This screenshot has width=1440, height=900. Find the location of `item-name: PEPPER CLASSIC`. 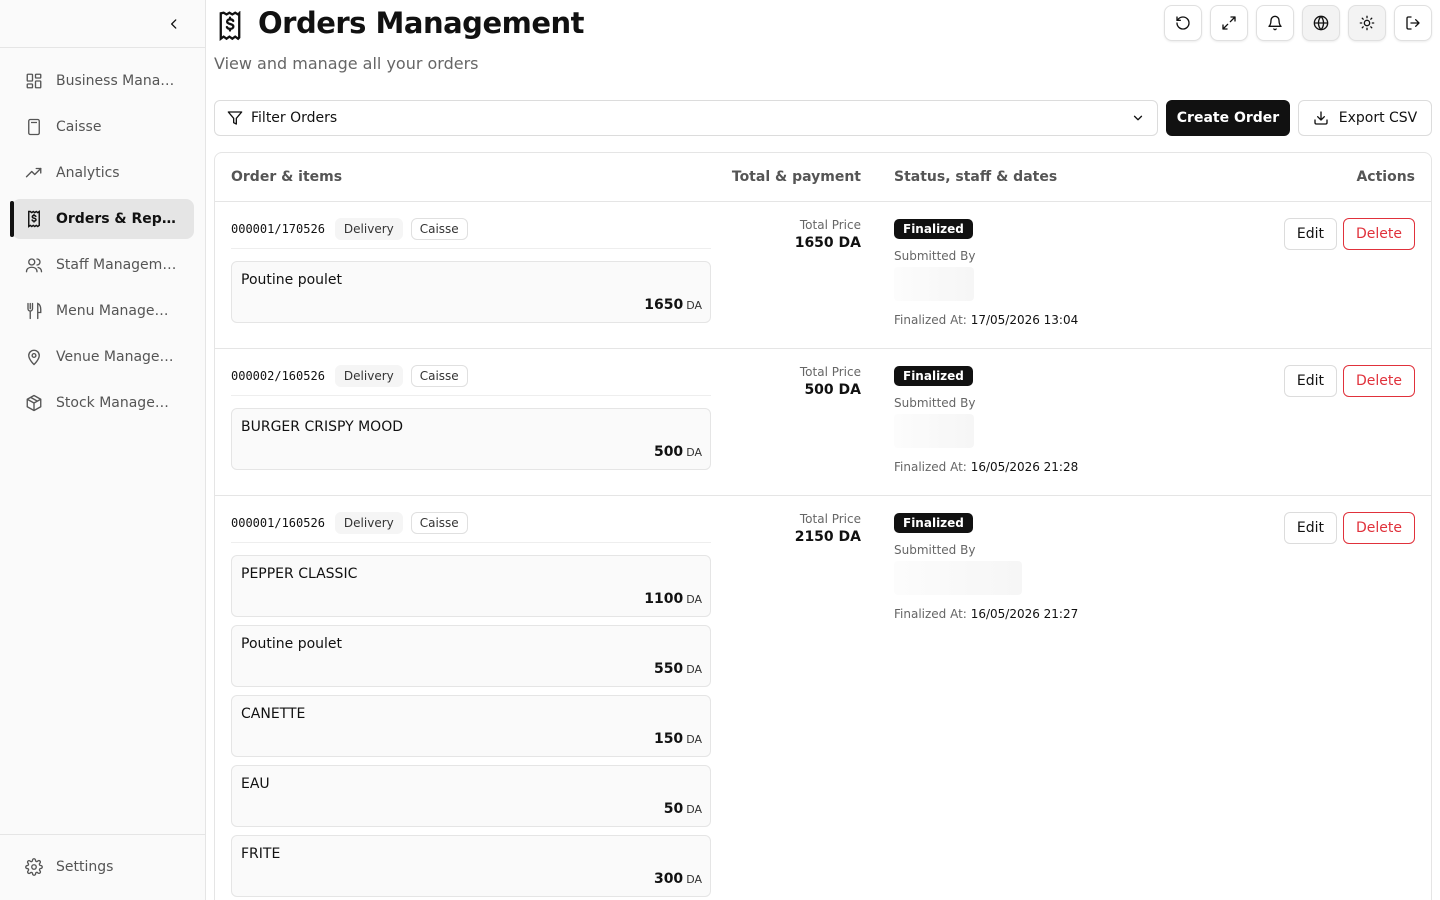

item-name: PEPPER CLASSIC is located at coordinates (299, 574).